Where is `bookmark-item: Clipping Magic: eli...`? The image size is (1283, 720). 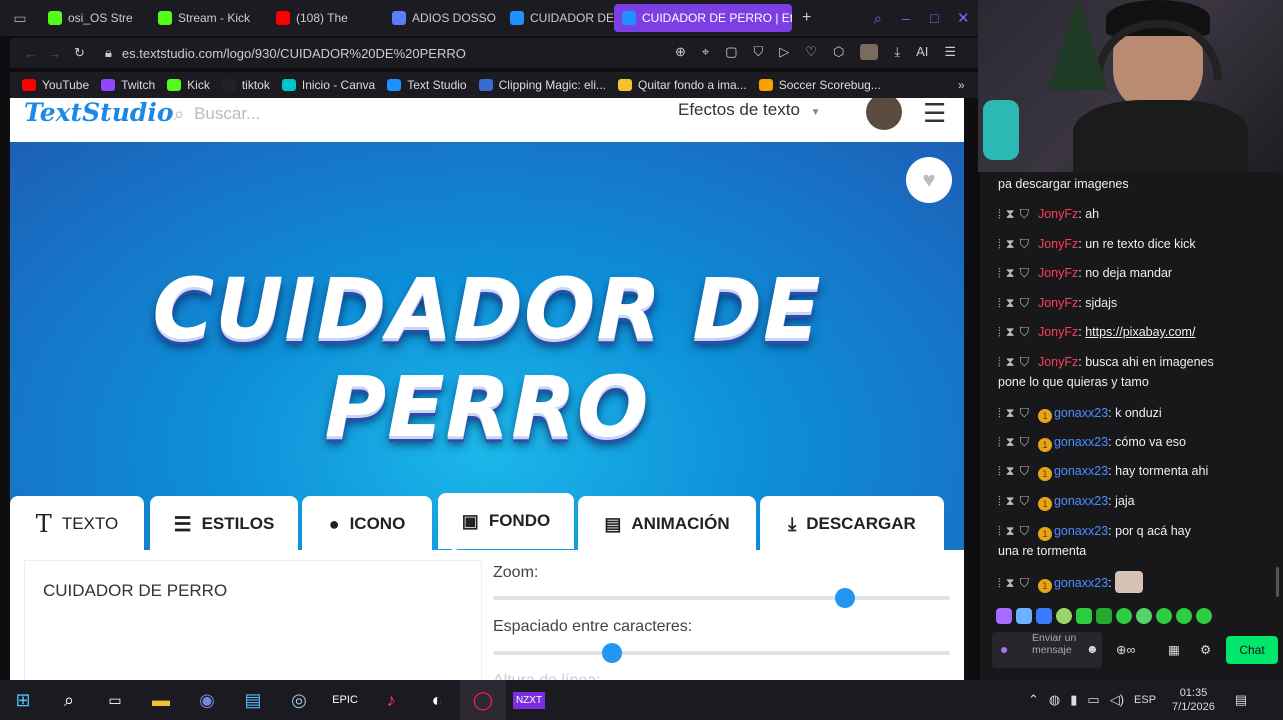 bookmark-item: Clipping Magic: eli... is located at coordinates (542, 85).